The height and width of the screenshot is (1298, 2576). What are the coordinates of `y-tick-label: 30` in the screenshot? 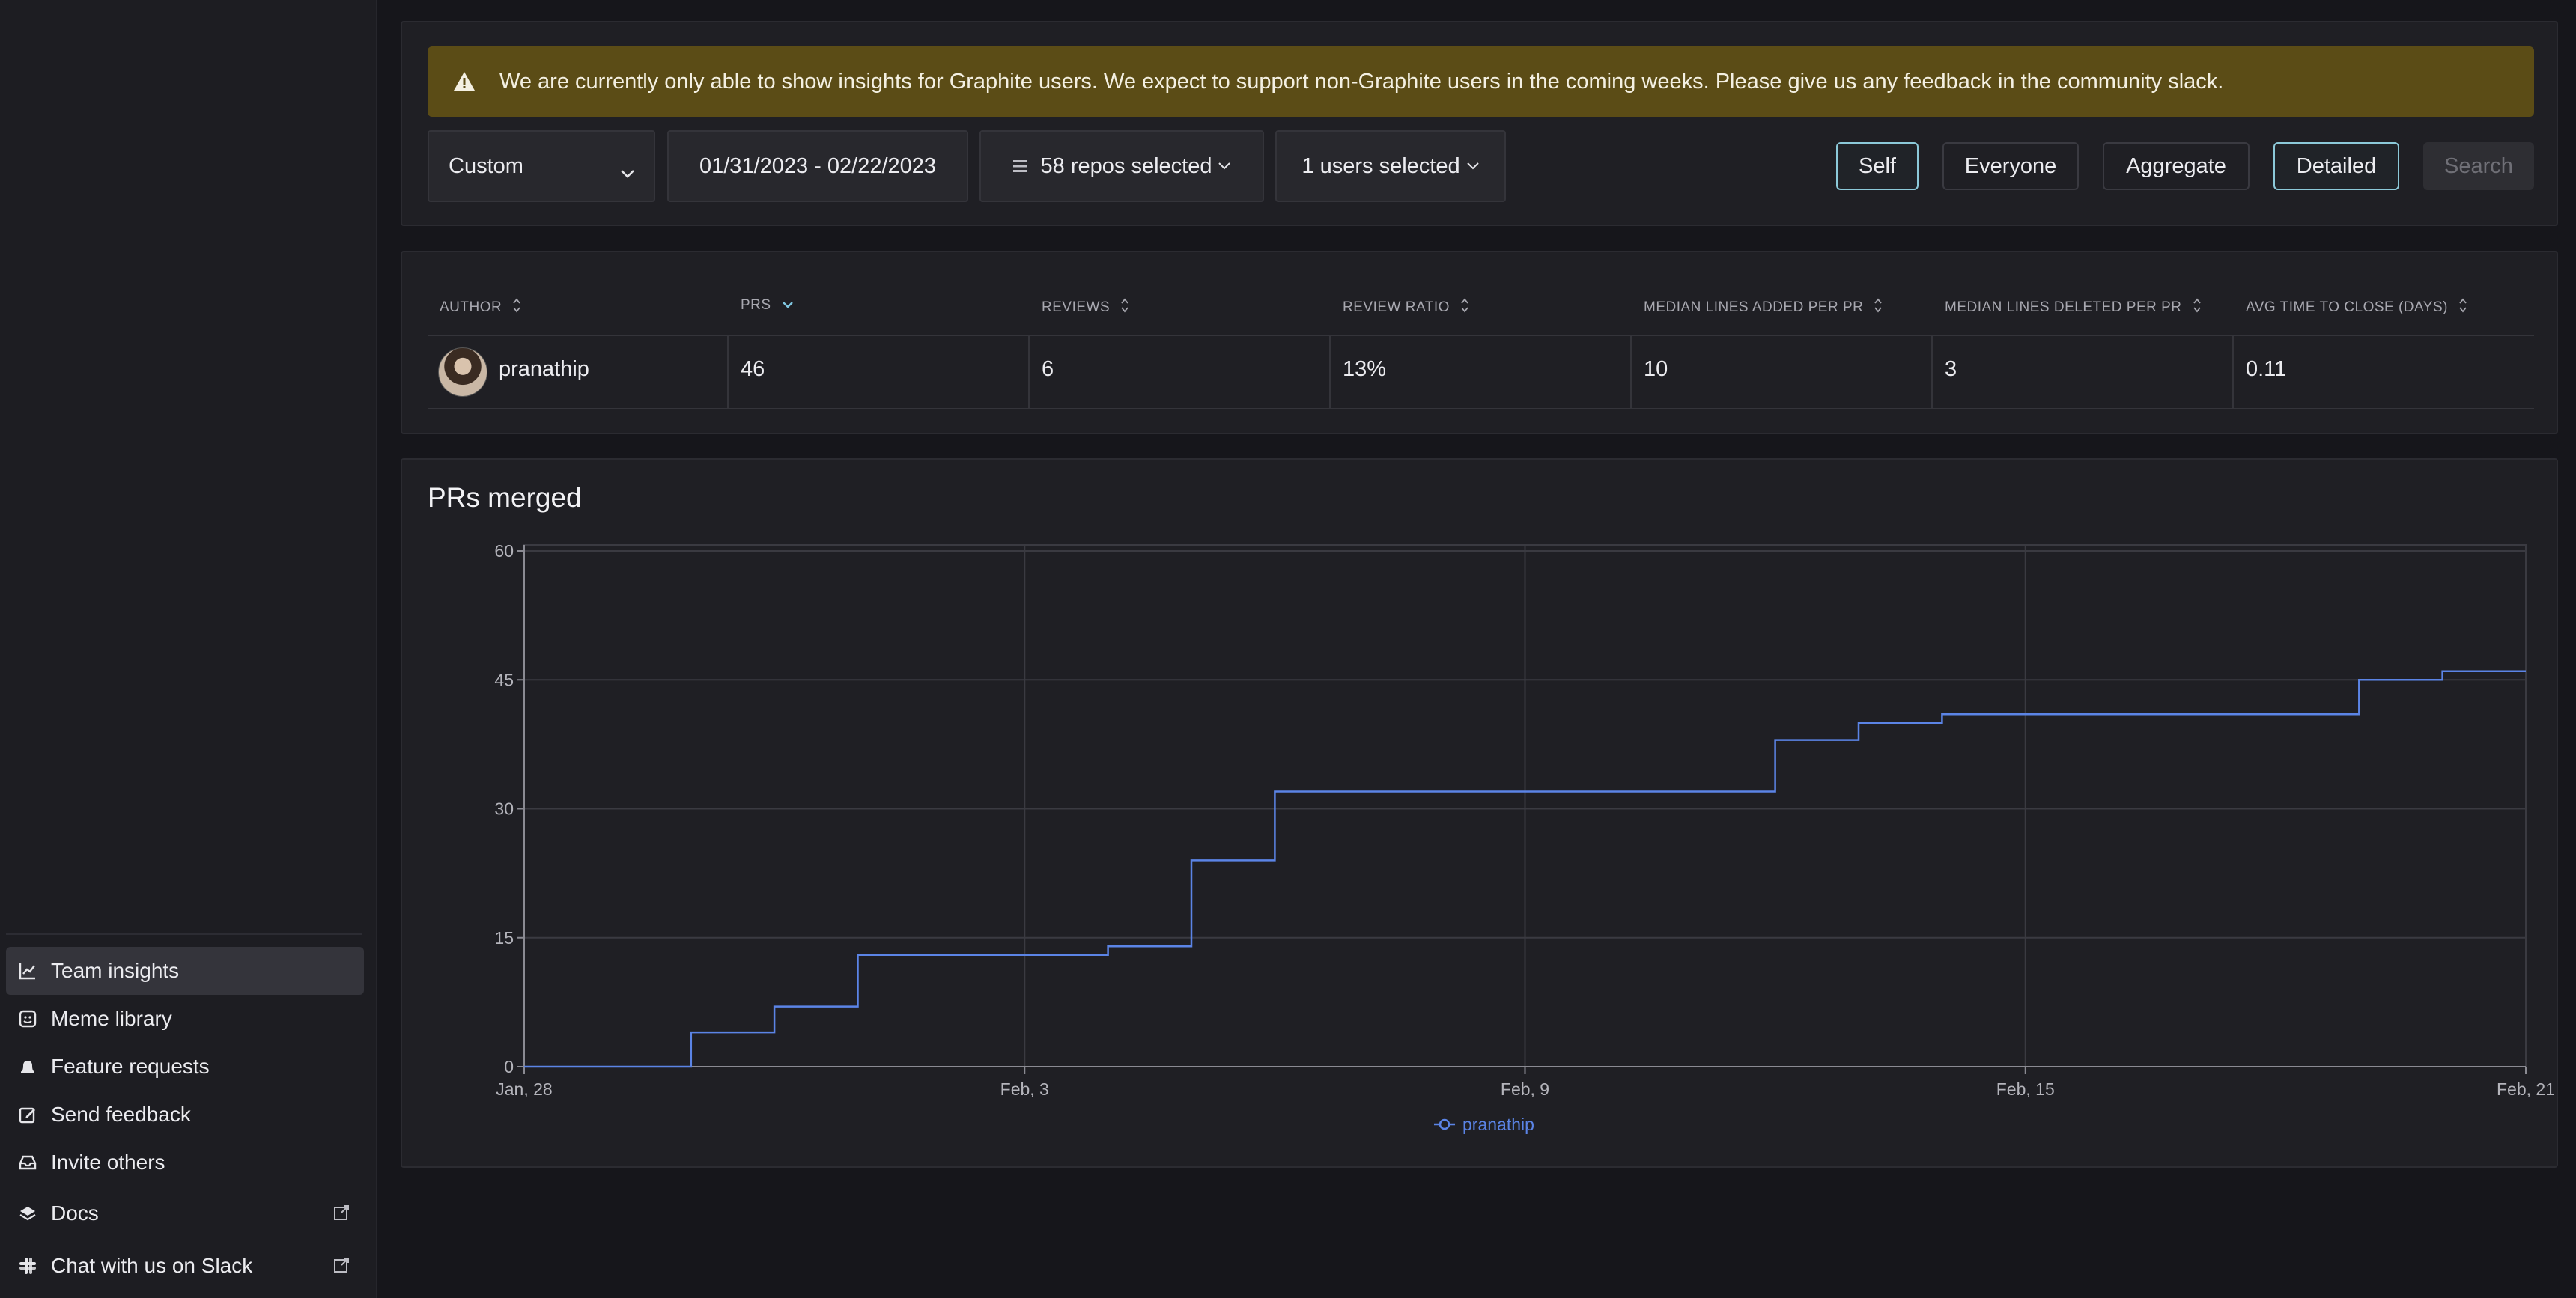 It's located at (504, 809).